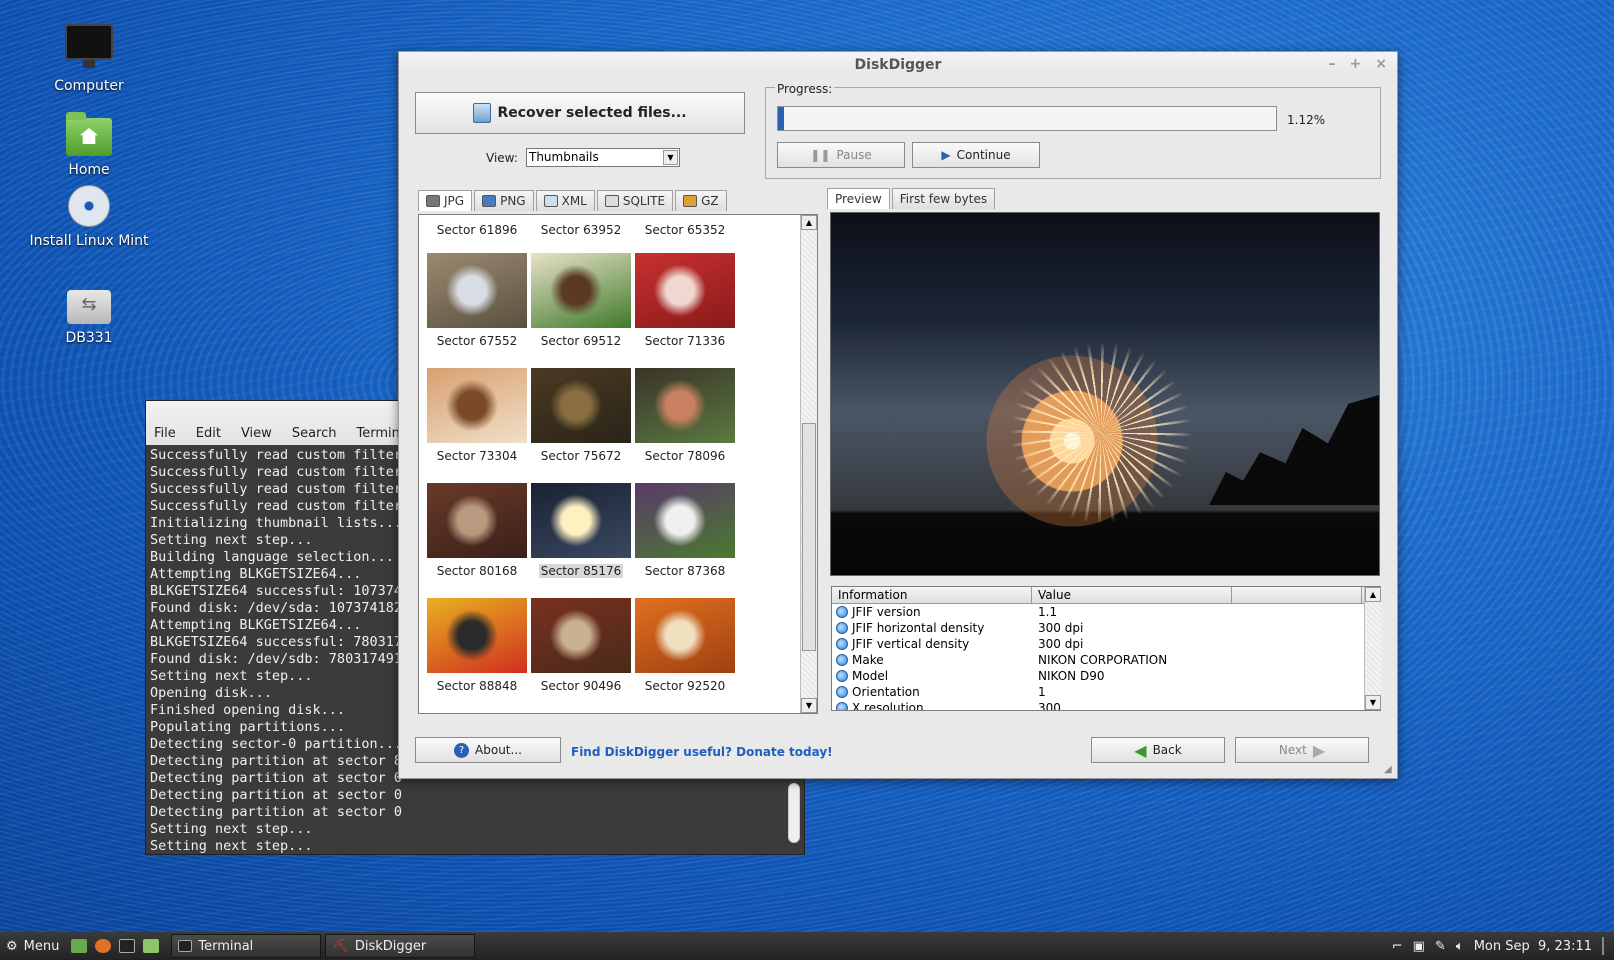  I want to click on thumbnail-caption: Sector 73304, so click(477, 456).